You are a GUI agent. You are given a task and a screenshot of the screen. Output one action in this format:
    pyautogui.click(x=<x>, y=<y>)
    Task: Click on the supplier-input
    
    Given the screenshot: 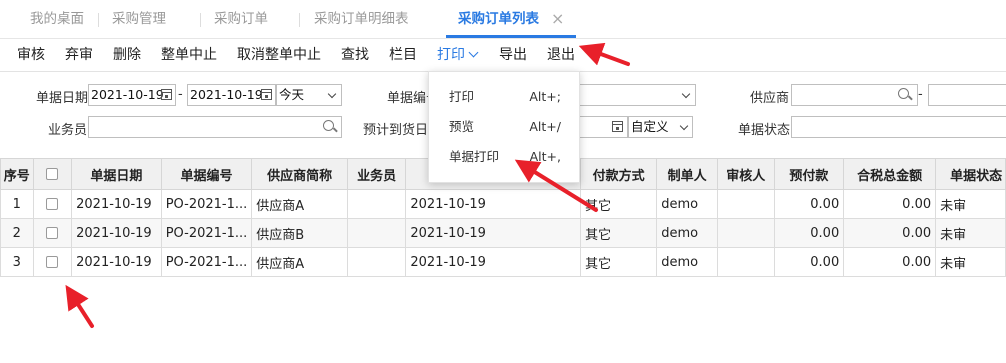 What is the action you would take?
    pyautogui.click(x=854, y=95)
    